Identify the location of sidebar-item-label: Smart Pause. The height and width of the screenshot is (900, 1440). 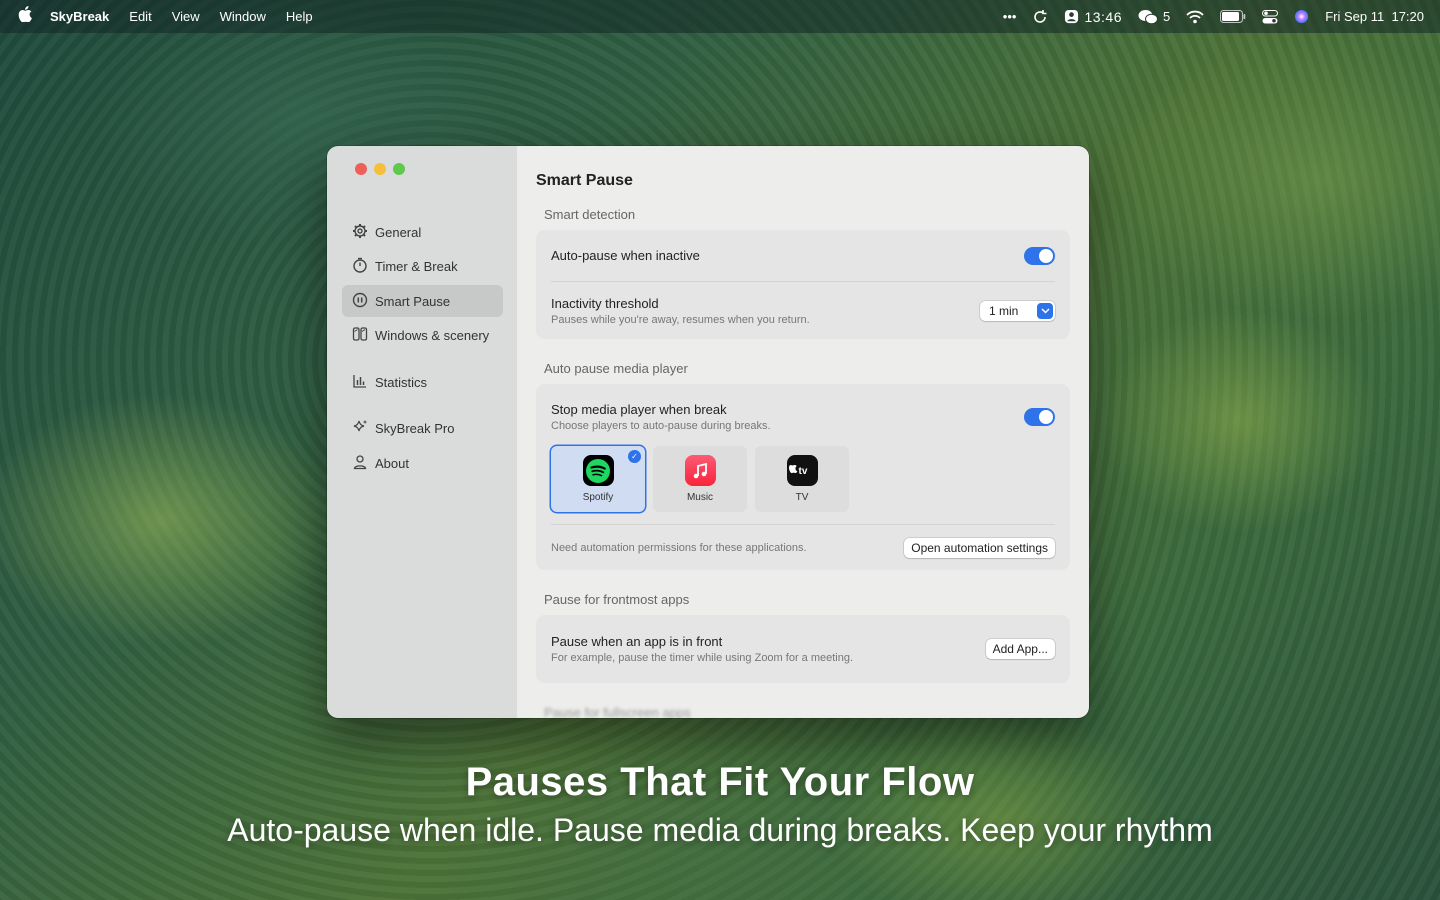
(413, 301).